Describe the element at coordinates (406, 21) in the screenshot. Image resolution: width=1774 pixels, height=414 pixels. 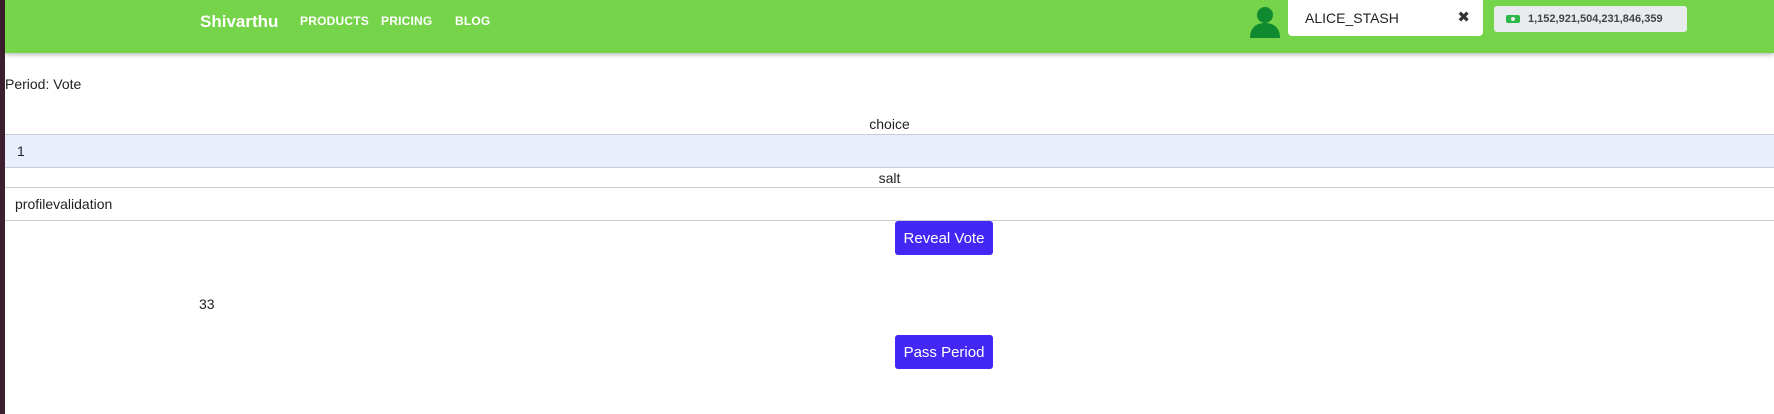
I see `nav-link-pricing: PRICING` at that location.